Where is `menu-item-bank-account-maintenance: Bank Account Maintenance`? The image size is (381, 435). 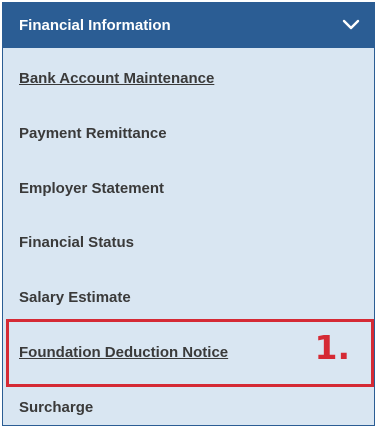
menu-item-bank-account-maintenance: Bank Account Maintenance is located at coordinates (188, 78).